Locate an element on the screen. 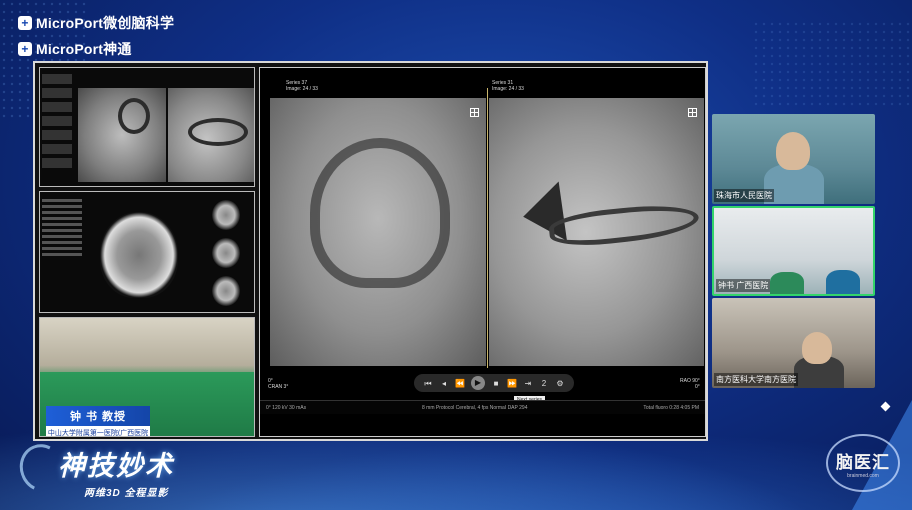 The image size is (912, 510). naoyihui-logo: 脑医汇 brainmed.com is located at coordinates (863, 463).